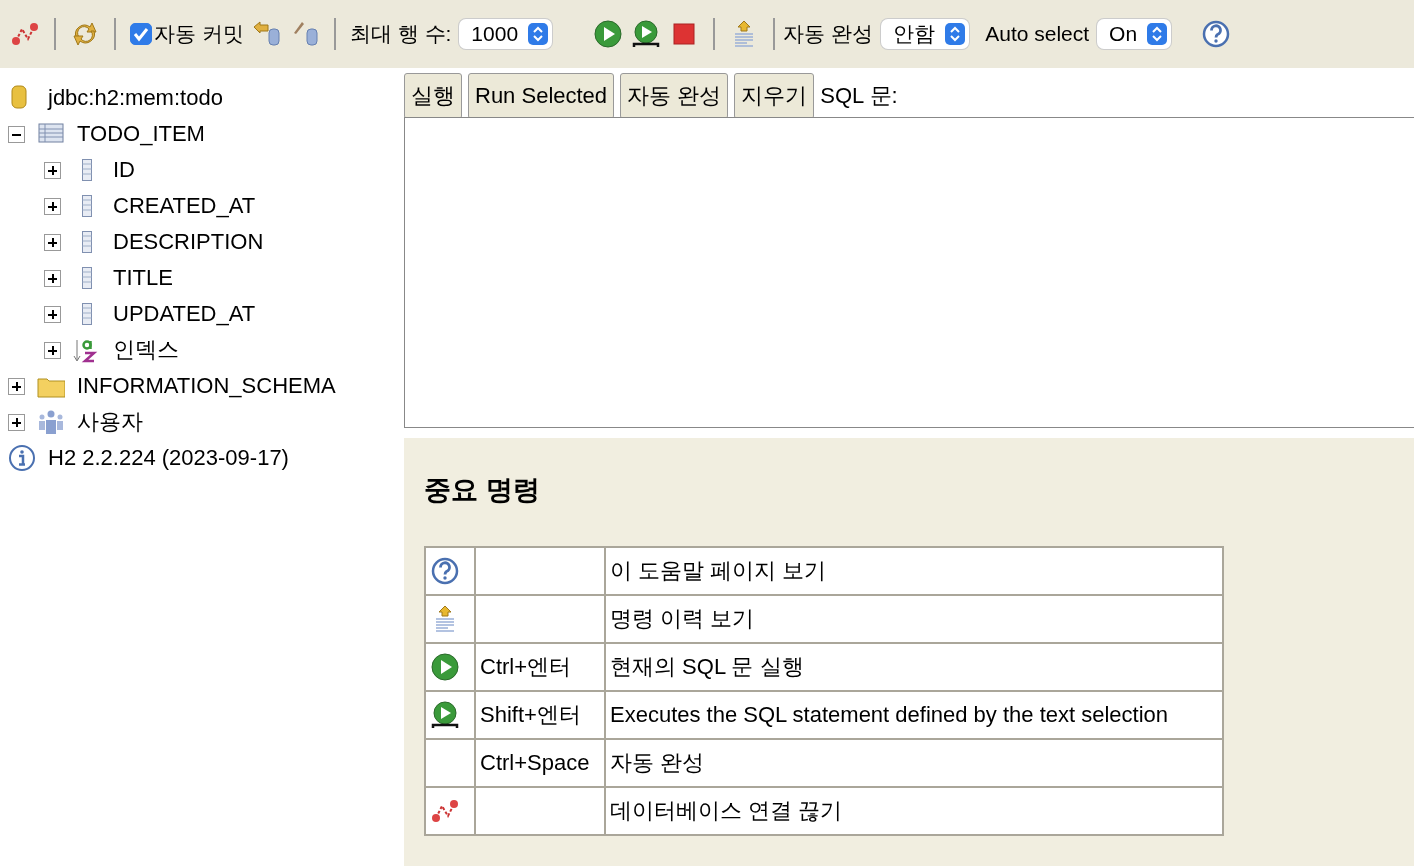 This screenshot has height=866, width=1414. I want to click on tree-item: UPDATED_AT, so click(184, 314).